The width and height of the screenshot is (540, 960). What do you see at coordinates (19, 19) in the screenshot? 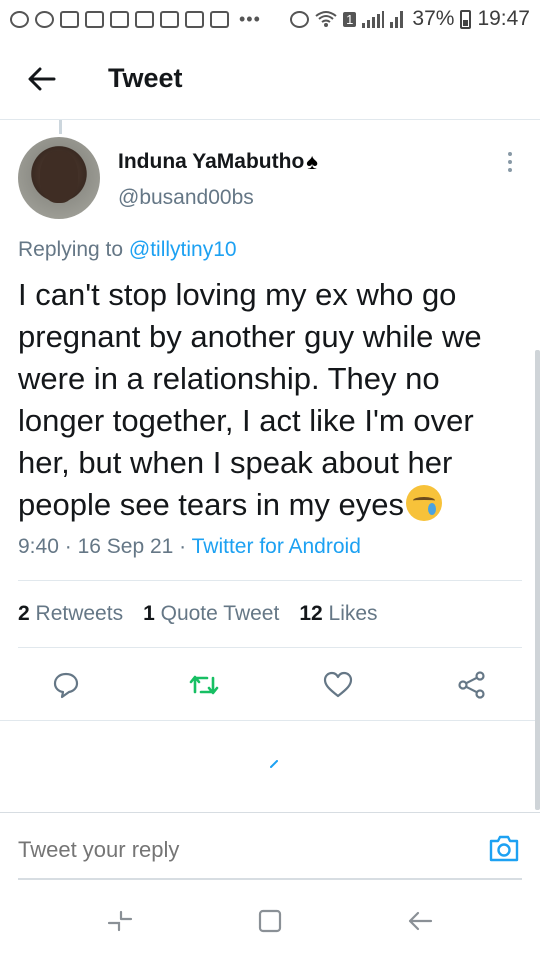
I see `whatsapp-icon` at bounding box center [19, 19].